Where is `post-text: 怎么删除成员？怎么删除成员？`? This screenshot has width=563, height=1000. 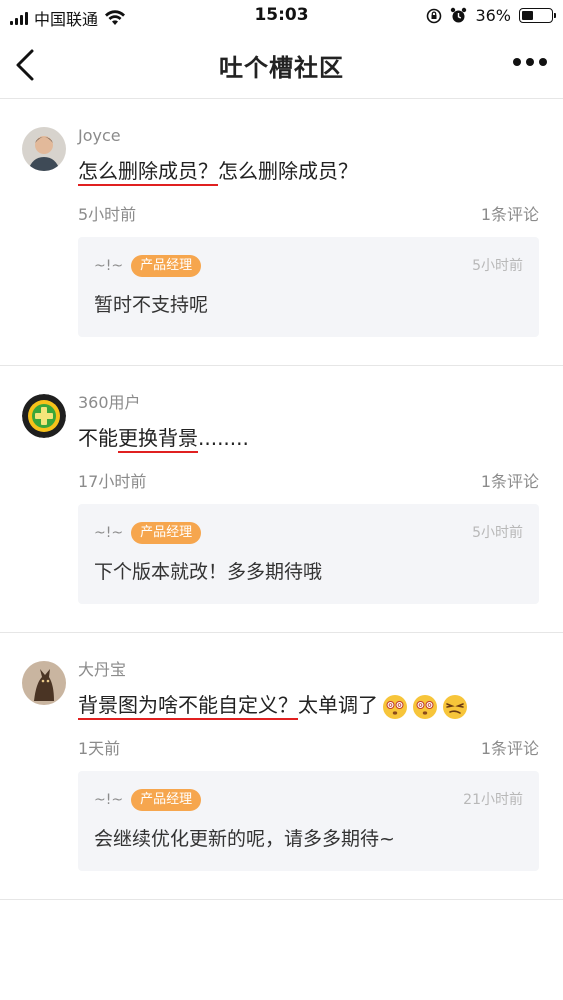 post-text: 怎么删除成员？怎么删除成员？ is located at coordinates (308, 171).